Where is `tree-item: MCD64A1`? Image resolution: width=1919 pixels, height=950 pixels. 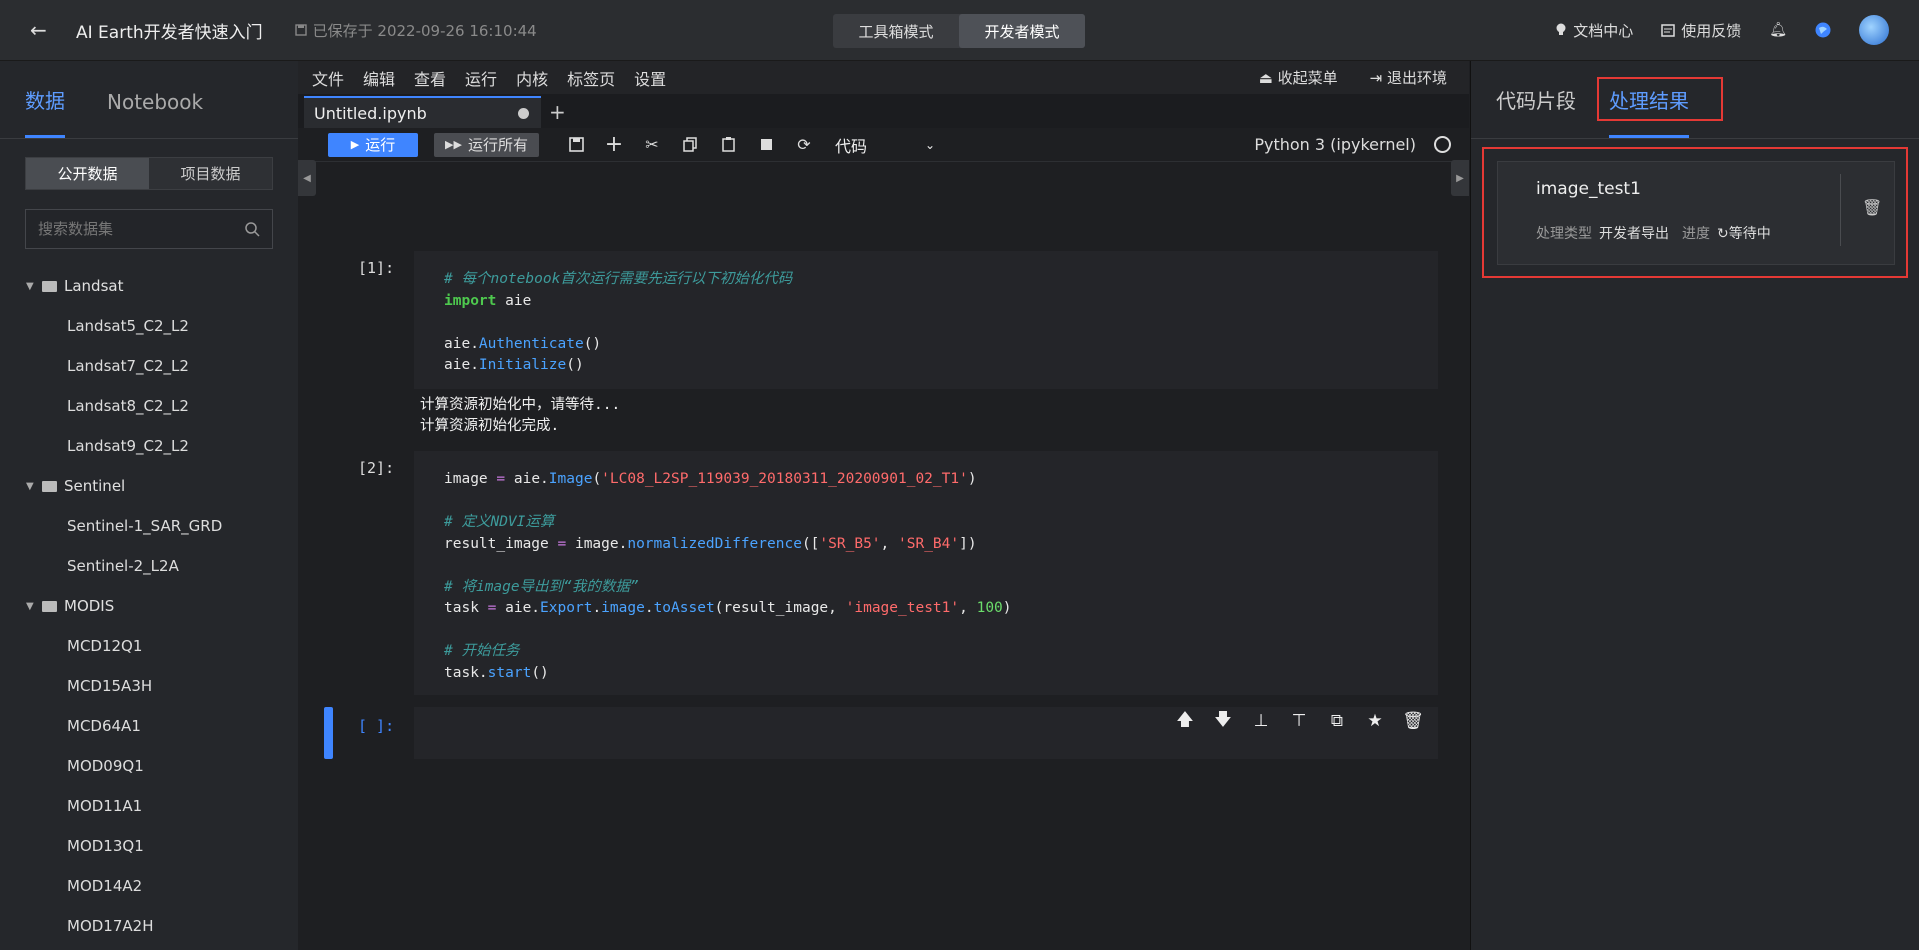 tree-item: MCD64A1 is located at coordinates (149, 726).